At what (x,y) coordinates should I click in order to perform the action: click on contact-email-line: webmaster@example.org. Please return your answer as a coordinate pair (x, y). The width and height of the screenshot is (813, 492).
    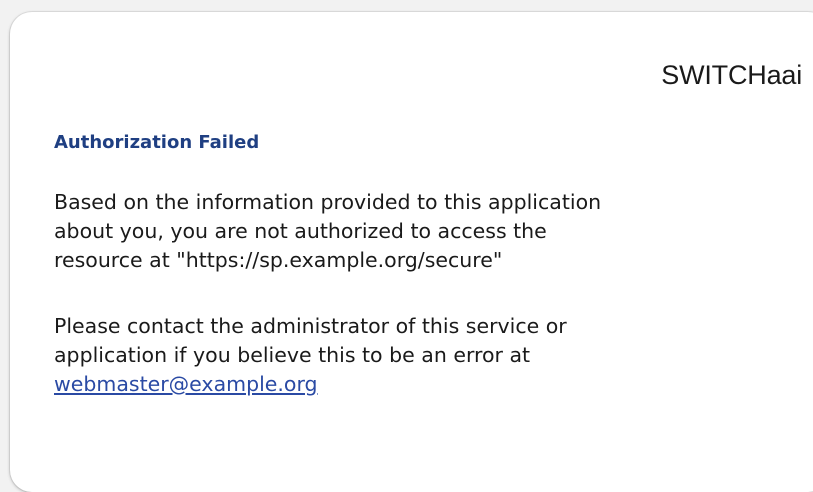
    Looking at the image, I should click on (424, 384).